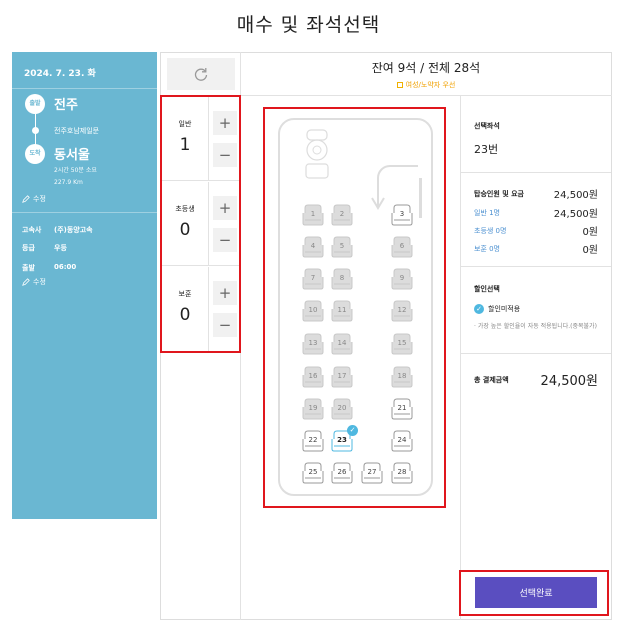  Describe the element at coordinates (536, 592) in the screenshot. I see `complete-selection-button: 선택완료` at that location.